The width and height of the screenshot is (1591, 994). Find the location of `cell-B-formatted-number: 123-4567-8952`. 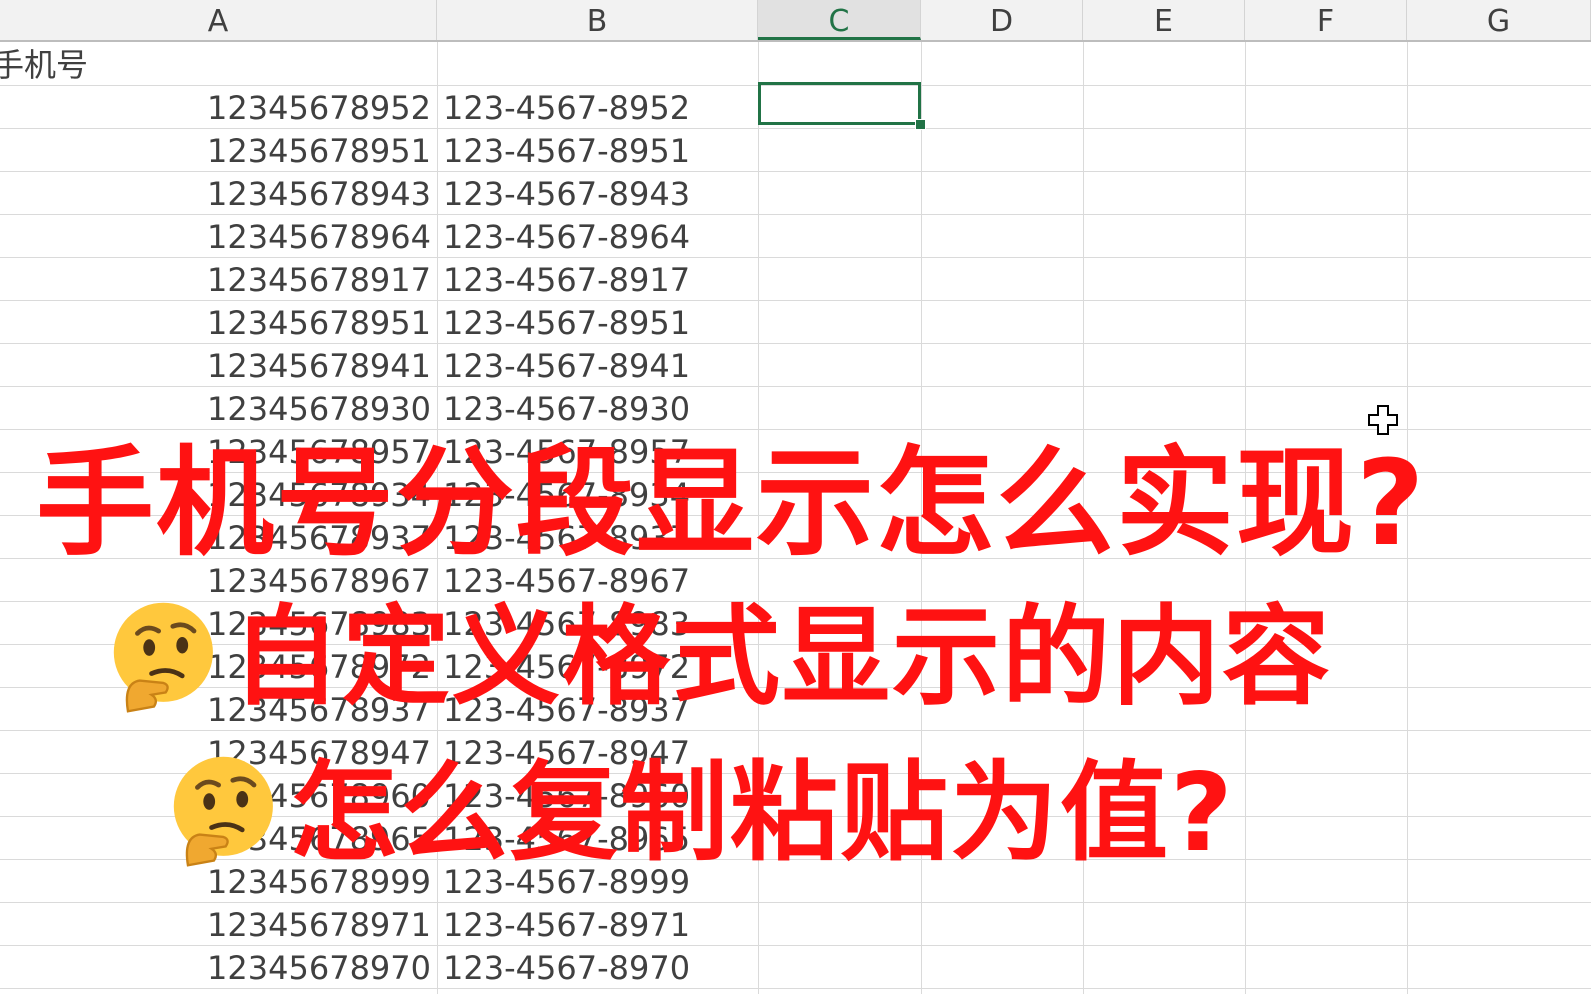

cell-B-formatted-number: 123-4567-8952 is located at coordinates (598, 106).